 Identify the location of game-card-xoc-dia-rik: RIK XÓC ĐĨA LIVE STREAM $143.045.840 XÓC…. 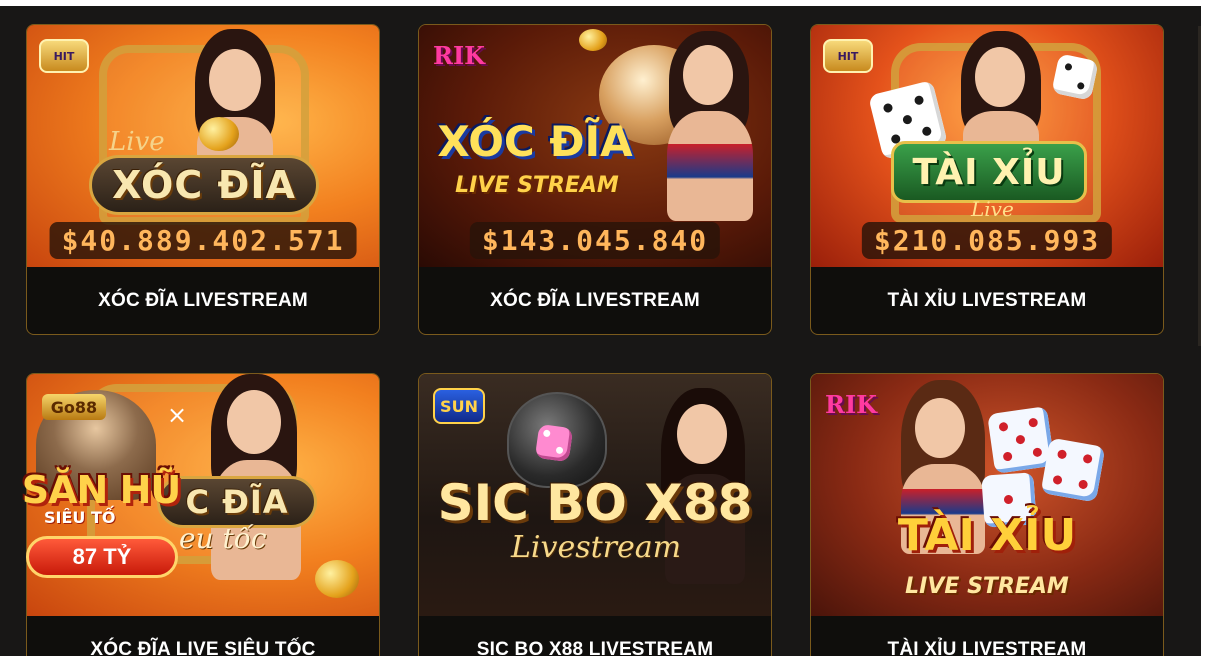
(595, 179).